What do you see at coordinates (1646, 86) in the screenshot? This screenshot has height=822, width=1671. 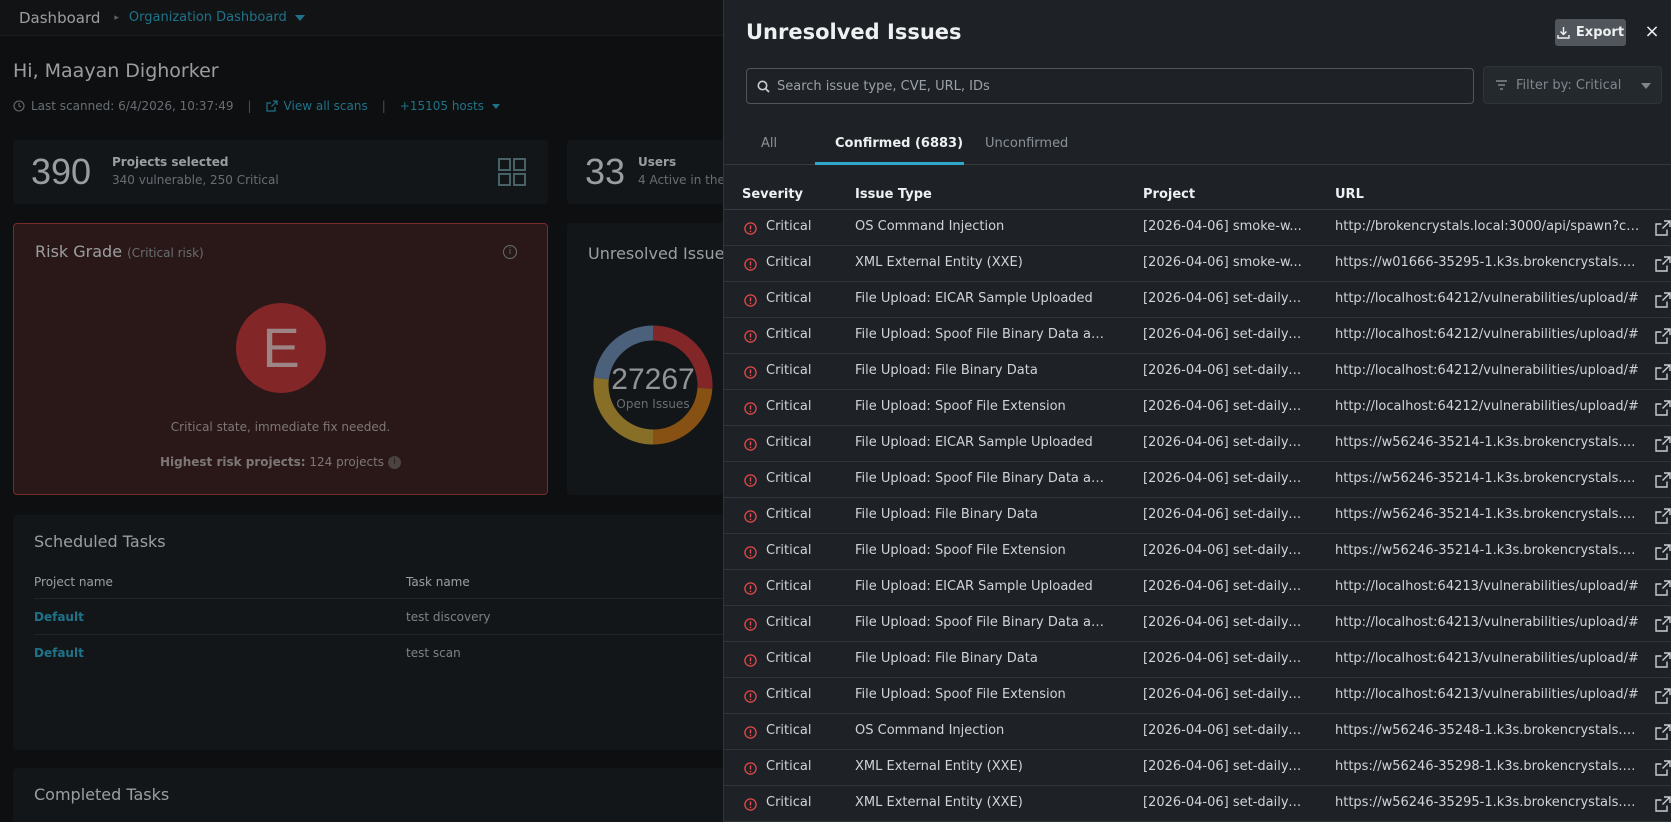 I see `chevron-down-icon` at bounding box center [1646, 86].